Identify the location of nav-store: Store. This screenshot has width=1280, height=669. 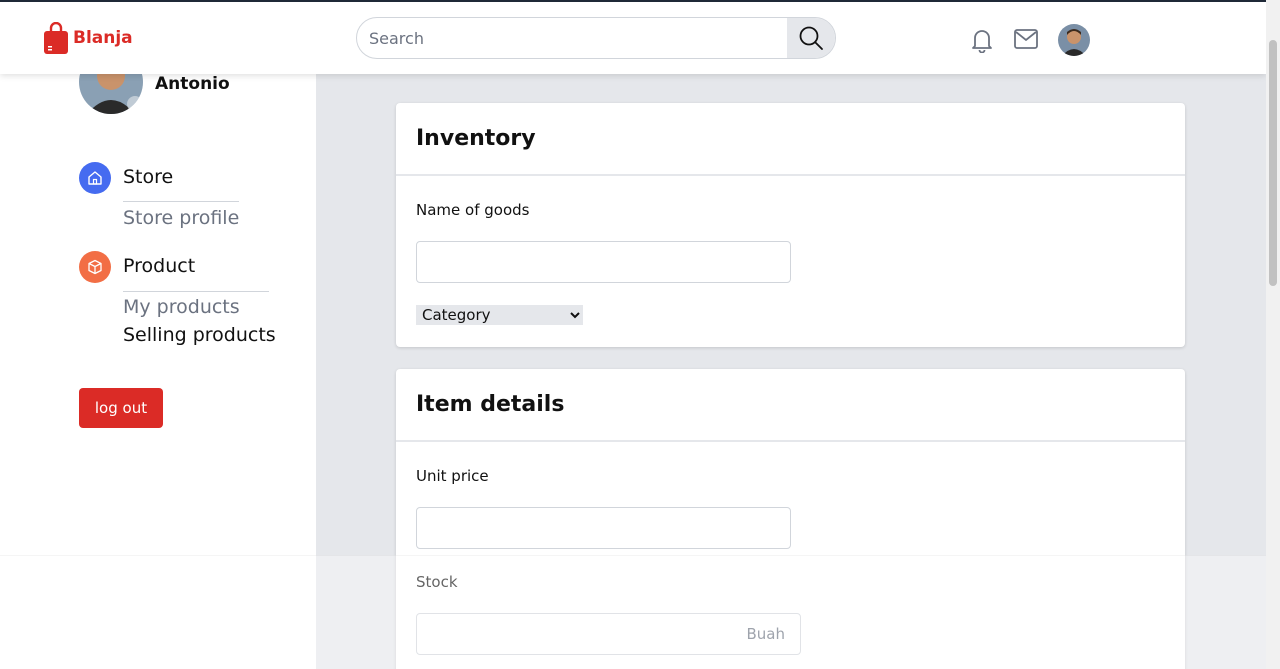
(148, 177).